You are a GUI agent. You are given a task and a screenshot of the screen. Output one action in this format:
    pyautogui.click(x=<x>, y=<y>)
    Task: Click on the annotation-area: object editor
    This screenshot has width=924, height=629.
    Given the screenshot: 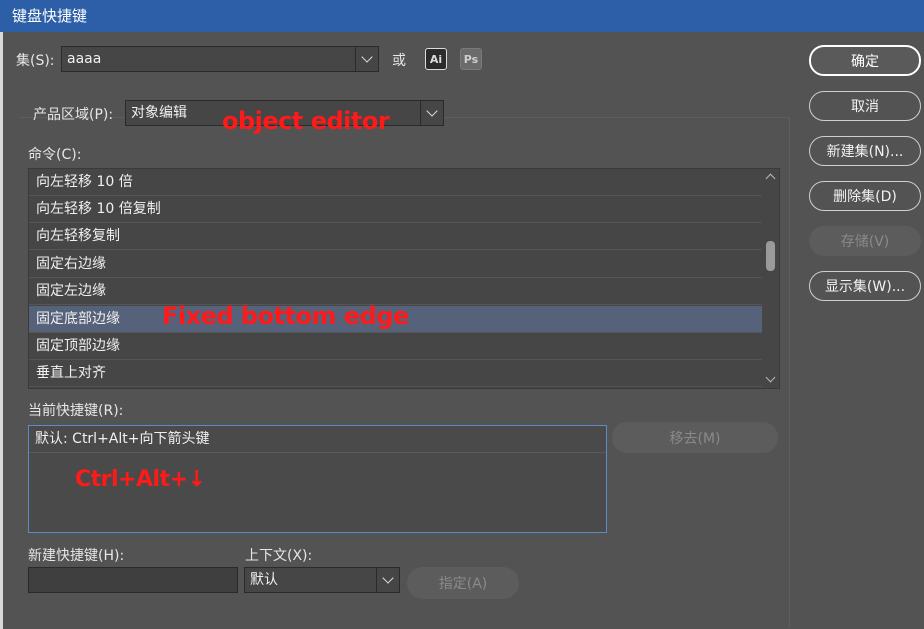 What is the action you would take?
    pyautogui.click(x=306, y=121)
    